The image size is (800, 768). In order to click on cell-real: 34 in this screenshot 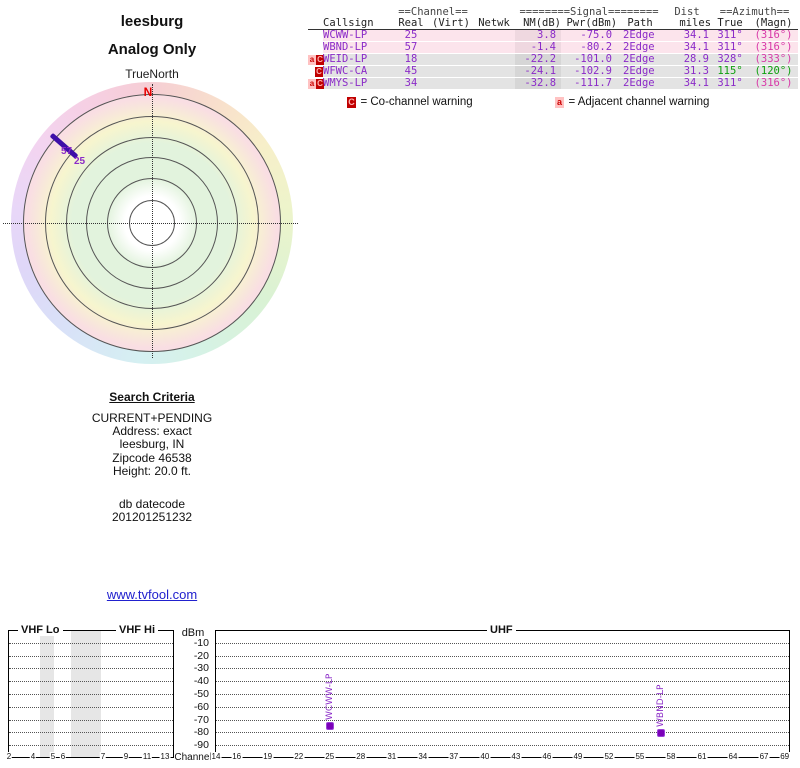, I will do `click(411, 84)`.